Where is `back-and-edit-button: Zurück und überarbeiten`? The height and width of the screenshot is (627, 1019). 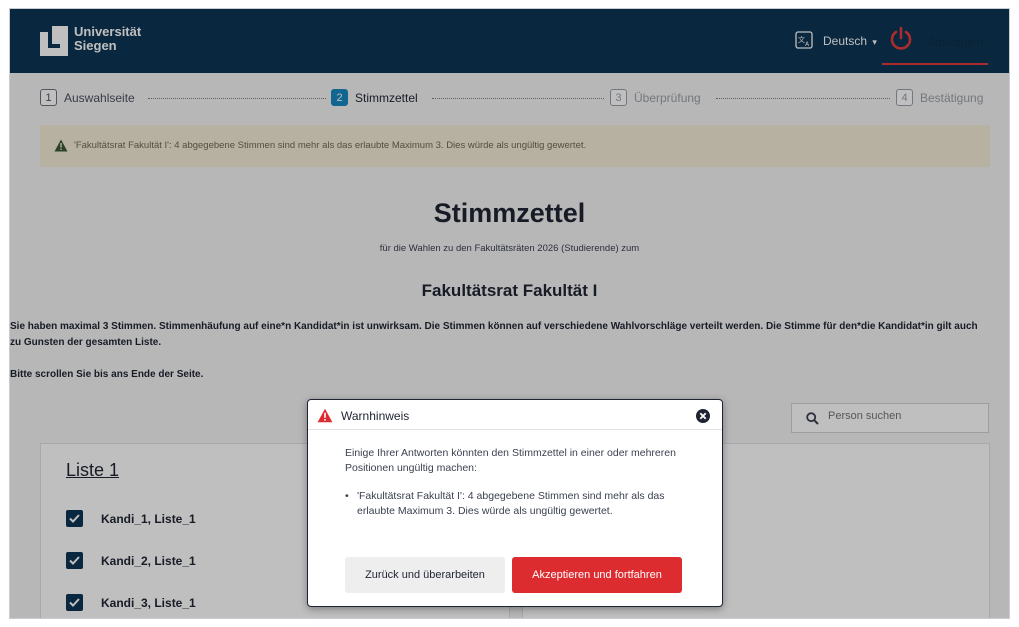 back-and-edit-button: Zurück und überarbeiten is located at coordinates (425, 575).